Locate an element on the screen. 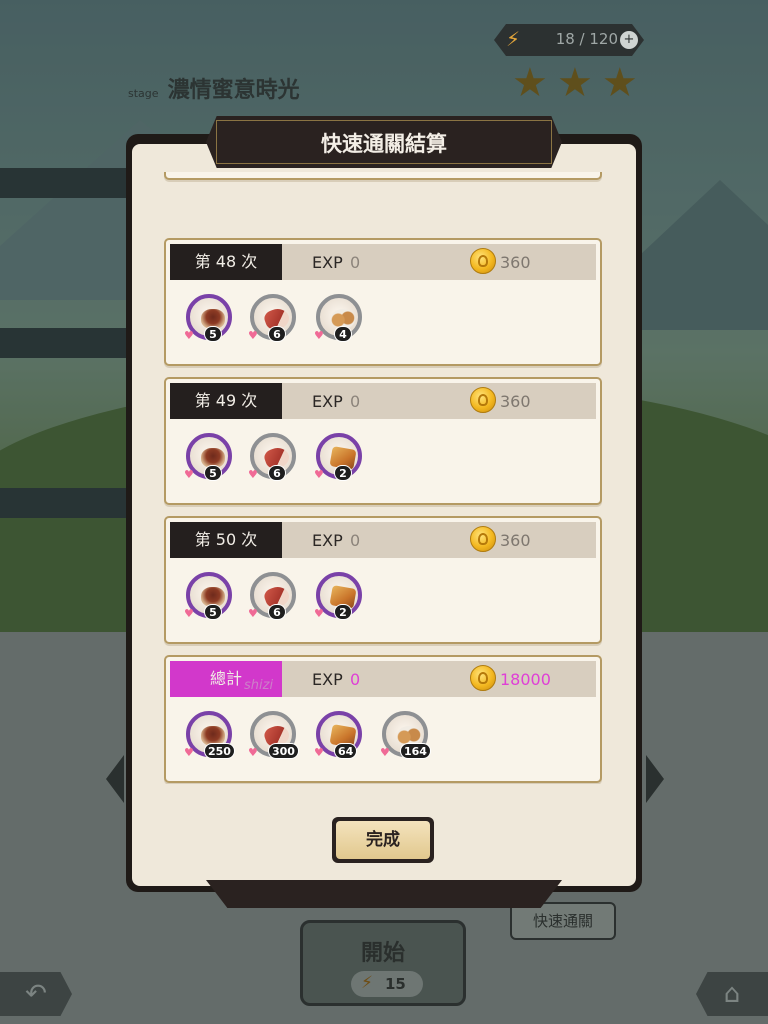  run-entry: 第 50 次 EXP 0 360 ♥ 5 ♥ 6 ♥ 2 is located at coordinates (383, 580).